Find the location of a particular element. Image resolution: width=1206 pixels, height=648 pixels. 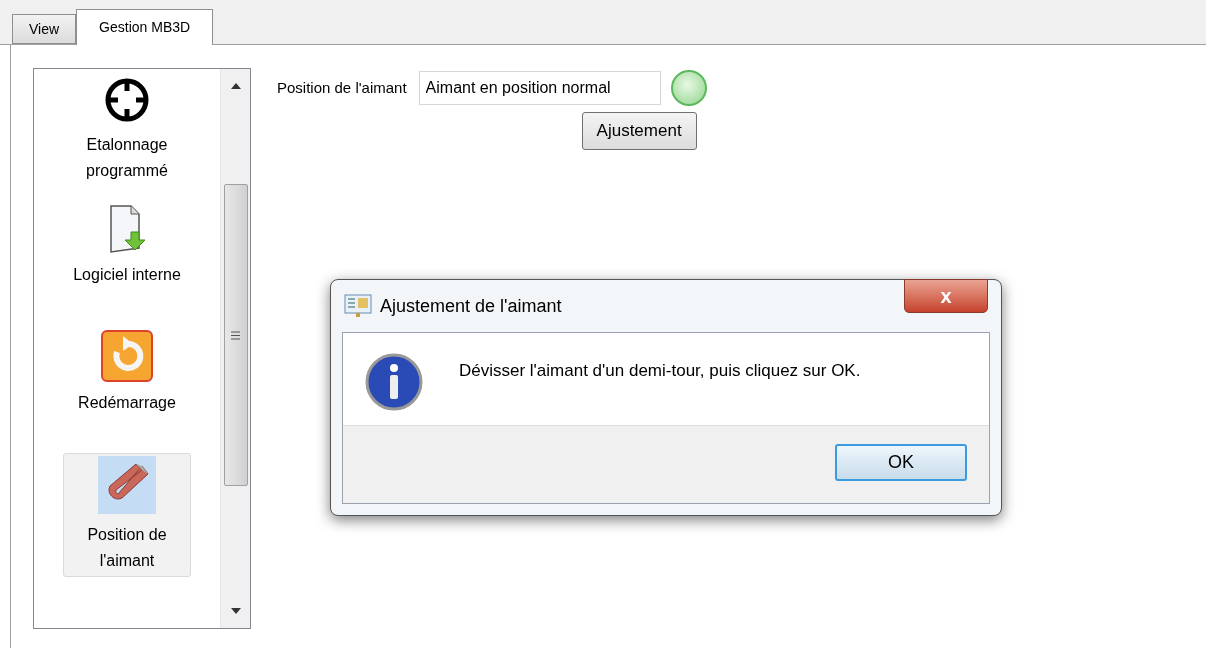

info-icon is located at coordinates (394, 382).